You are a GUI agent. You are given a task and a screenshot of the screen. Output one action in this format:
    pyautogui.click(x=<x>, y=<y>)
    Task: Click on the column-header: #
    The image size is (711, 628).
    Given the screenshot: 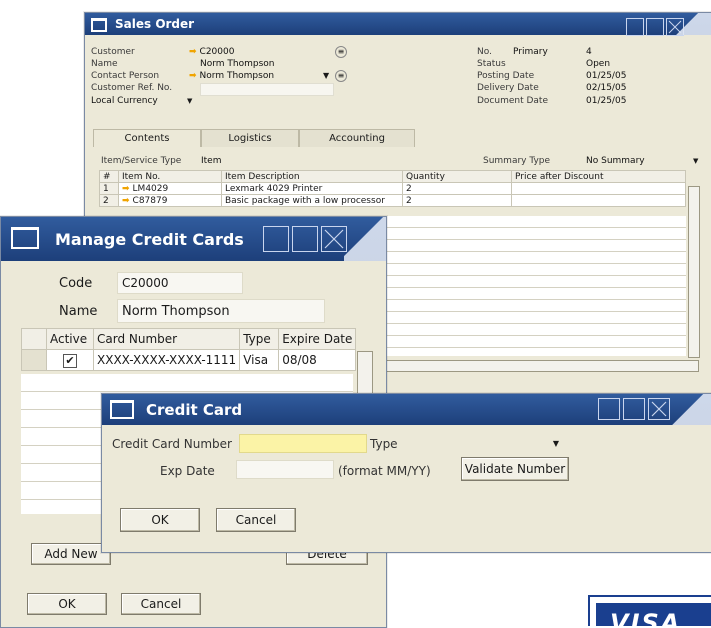 What is the action you would take?
    pyautogui.click(x=109, y=176)
    